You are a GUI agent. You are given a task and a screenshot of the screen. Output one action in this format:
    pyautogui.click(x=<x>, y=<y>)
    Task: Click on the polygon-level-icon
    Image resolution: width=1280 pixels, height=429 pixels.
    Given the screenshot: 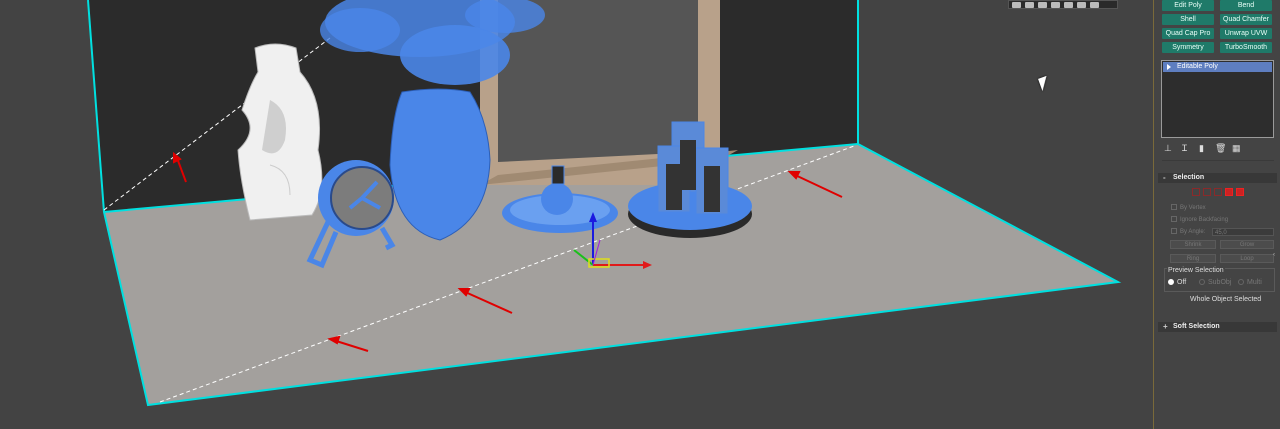 What is the action you would take?
    pyautogui.click(x=1229, y=192)
    